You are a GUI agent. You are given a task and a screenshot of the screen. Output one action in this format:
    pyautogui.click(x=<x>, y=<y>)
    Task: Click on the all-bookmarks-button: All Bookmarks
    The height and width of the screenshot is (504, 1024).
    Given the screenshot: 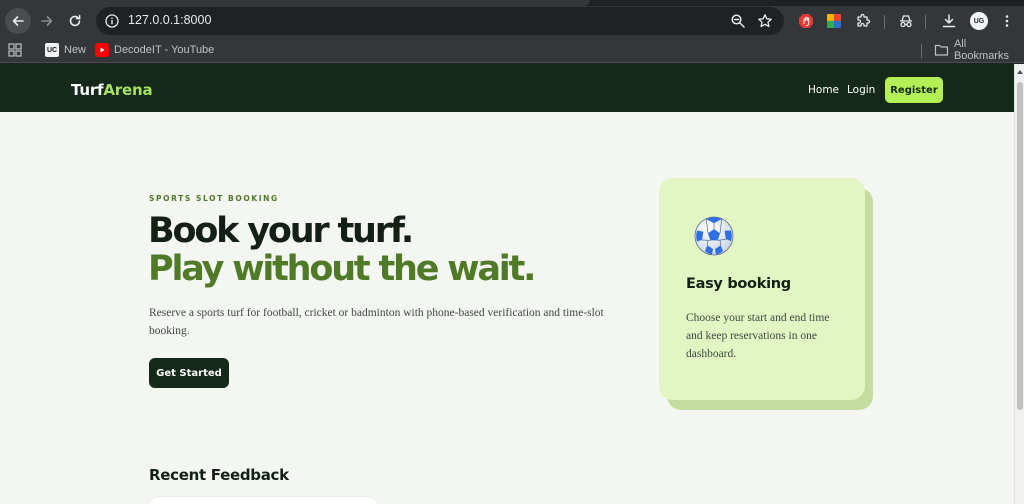 What is the action you would take?
    pyautogui.click(x=979, y=50)
    